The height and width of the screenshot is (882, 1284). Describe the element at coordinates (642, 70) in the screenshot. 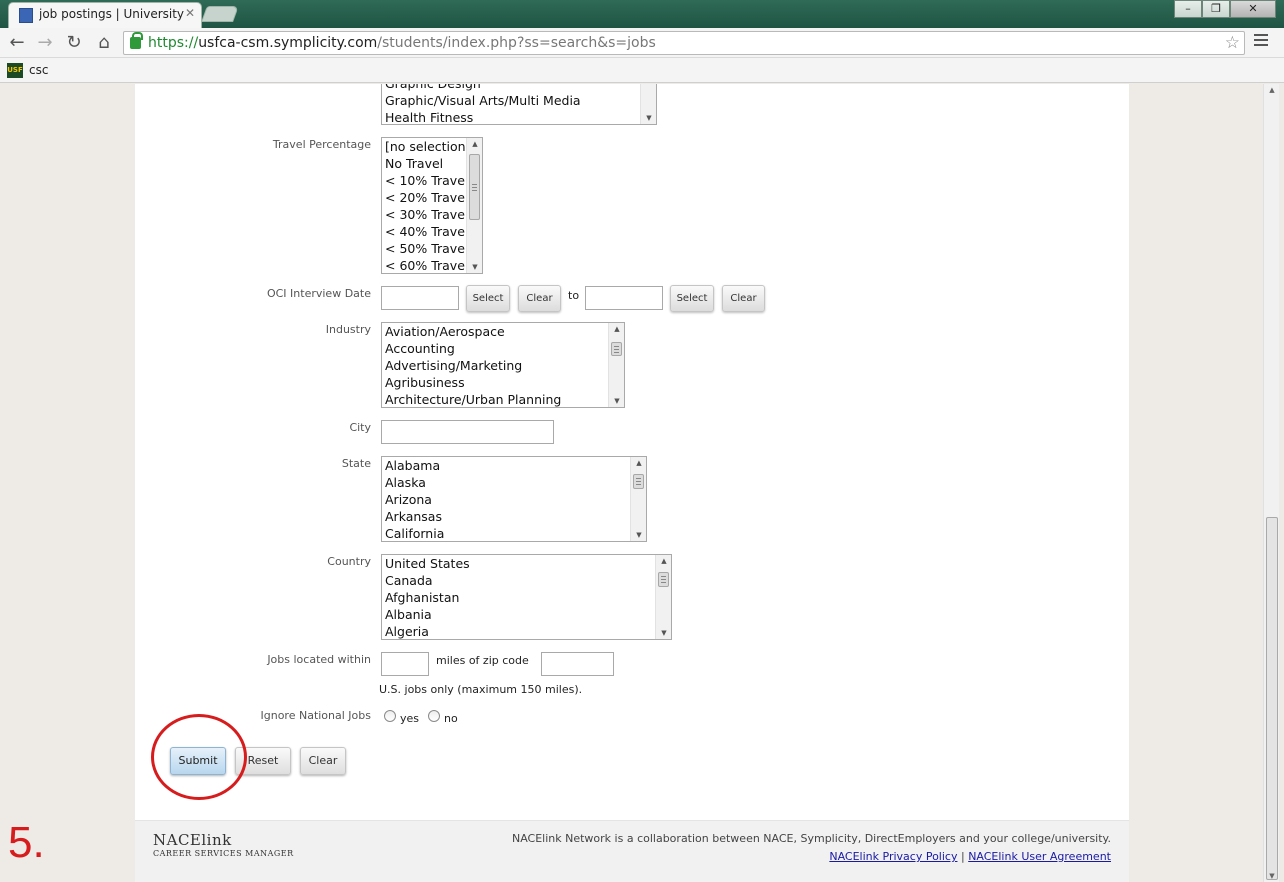

I see `bookmarks-bar: USF csc` at that location.